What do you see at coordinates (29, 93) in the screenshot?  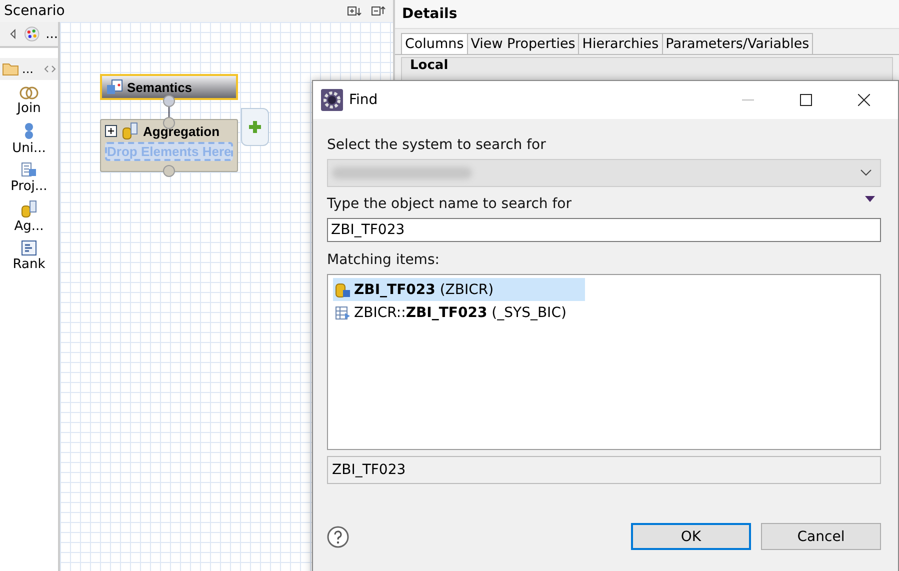 I see `rings-icon` at bounding box center [29, 93].